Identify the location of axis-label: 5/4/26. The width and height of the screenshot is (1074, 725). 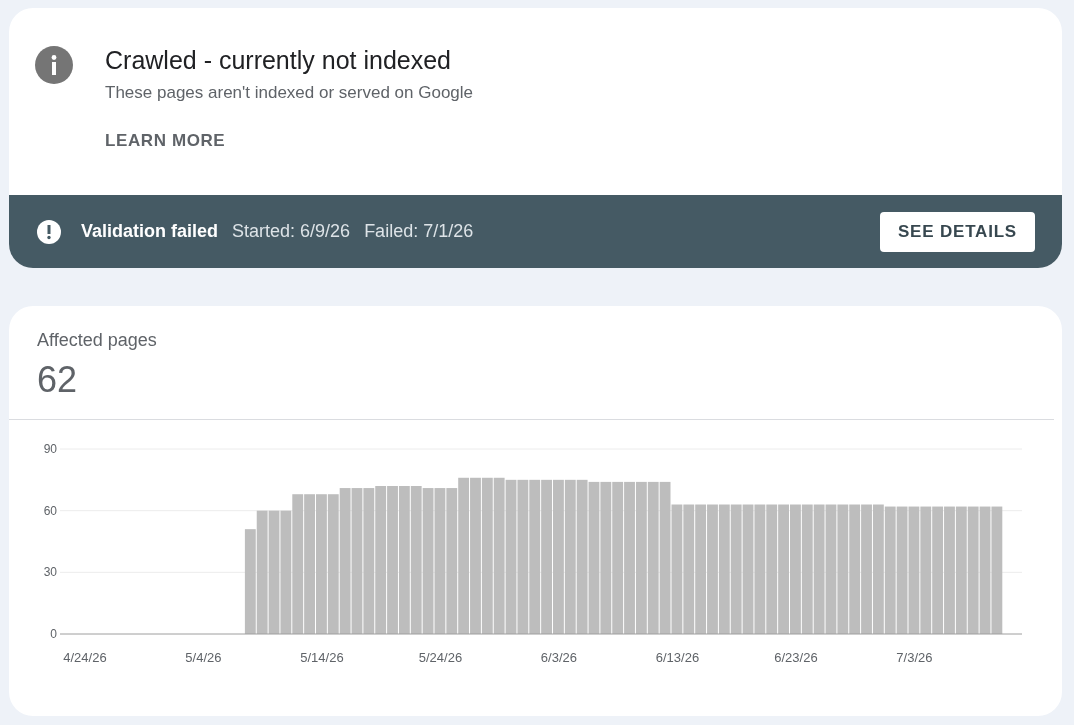
(203, 657).